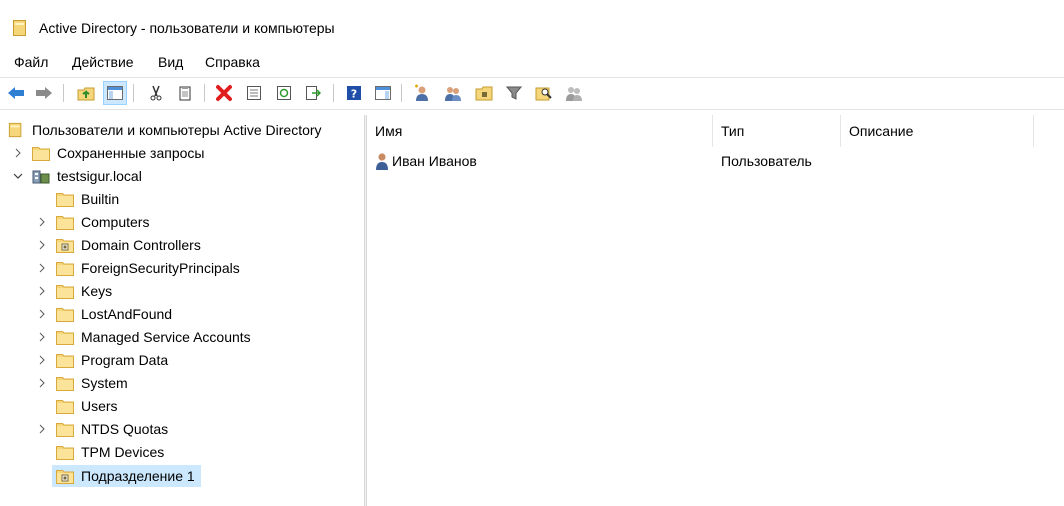  I want to click on tree-item-lost-and-found: LostAndFound, so click(104, 314).